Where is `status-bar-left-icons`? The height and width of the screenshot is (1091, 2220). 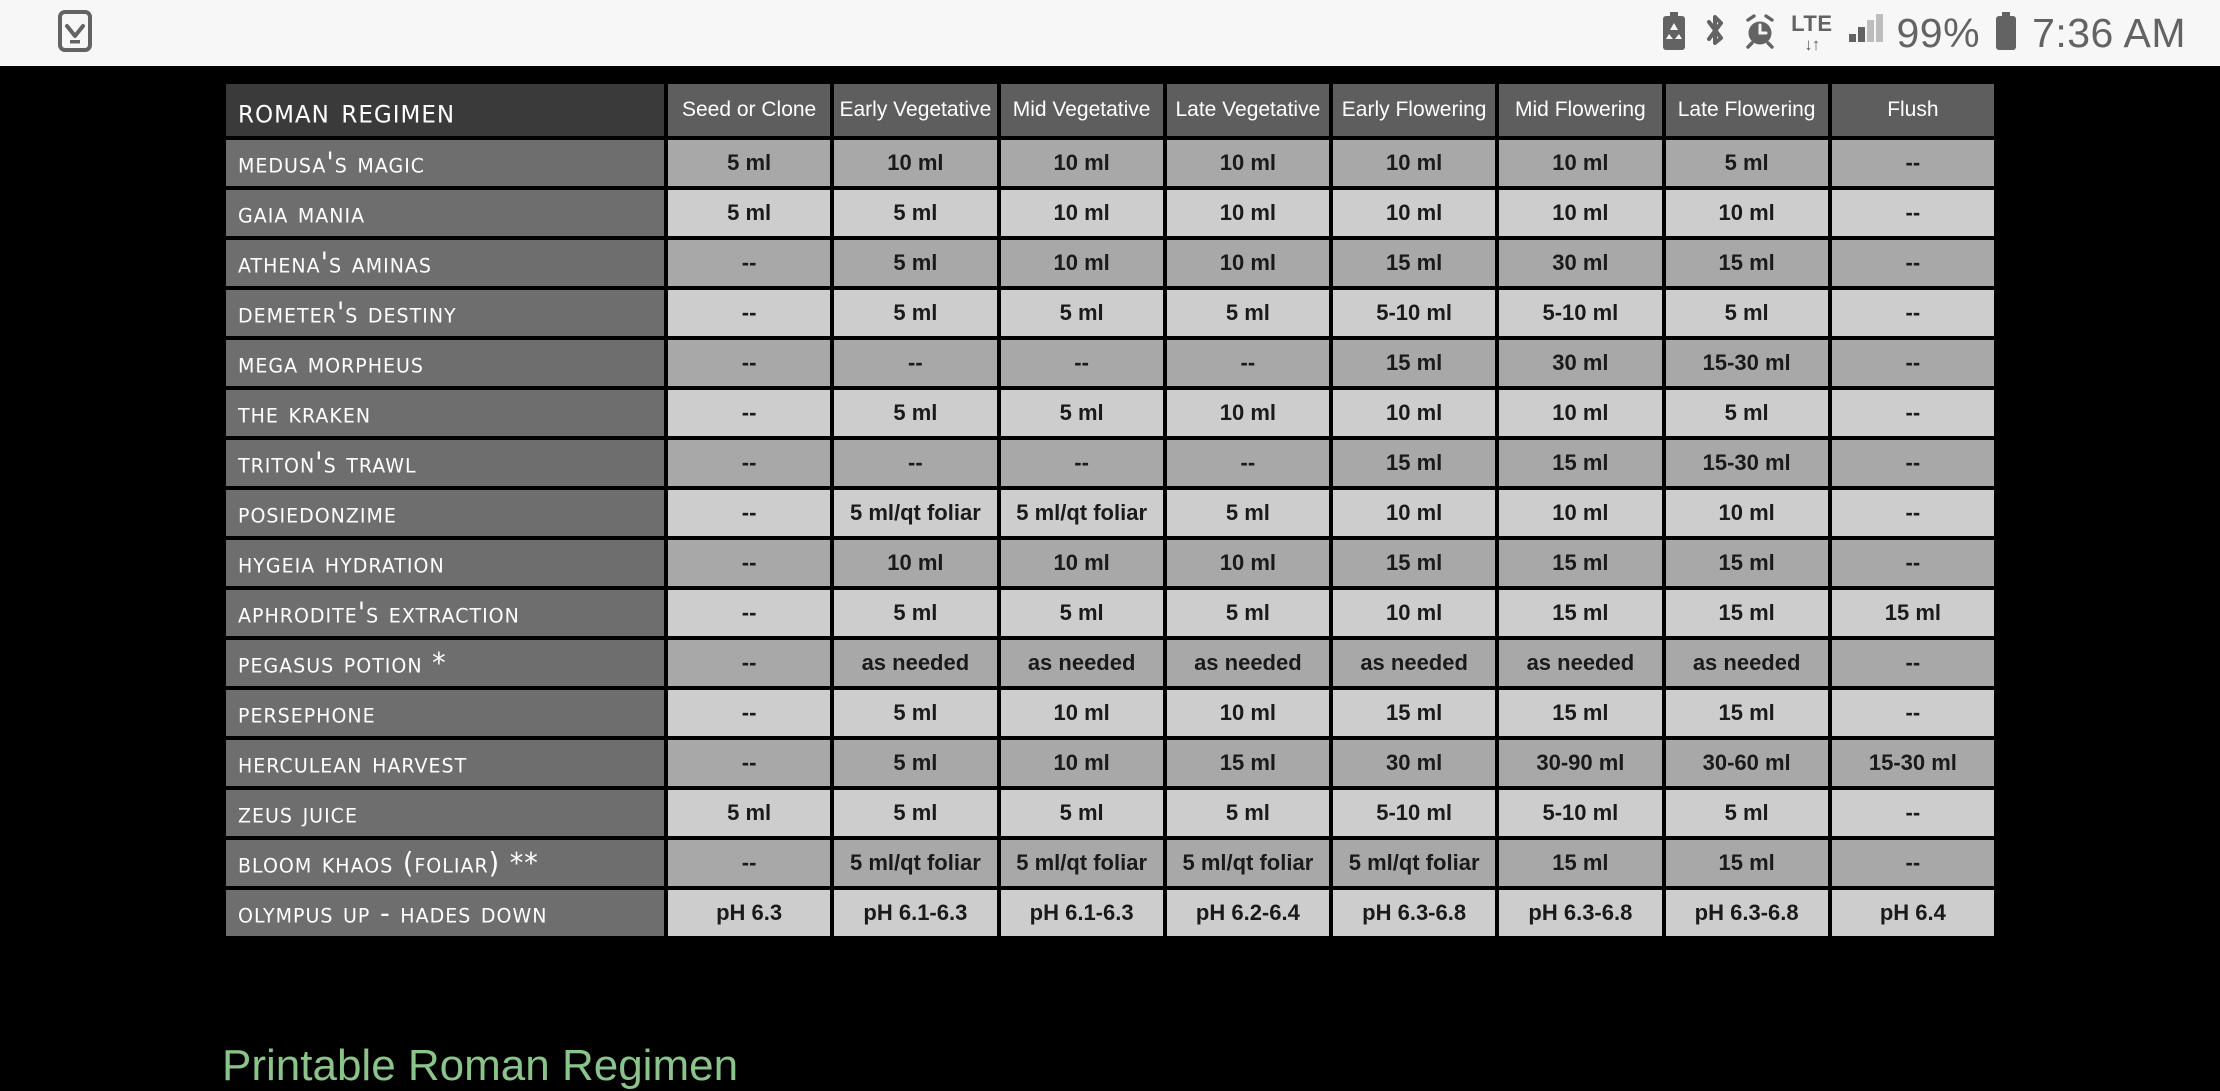
status-bar-left-icons is located at coordinates (75, 33).